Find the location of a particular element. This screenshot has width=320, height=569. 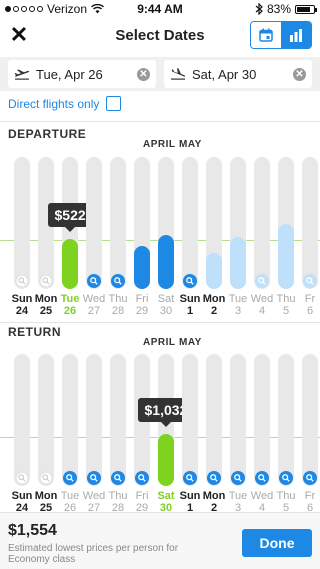

total-price: $1,554 is located at coordinates (32, 530).